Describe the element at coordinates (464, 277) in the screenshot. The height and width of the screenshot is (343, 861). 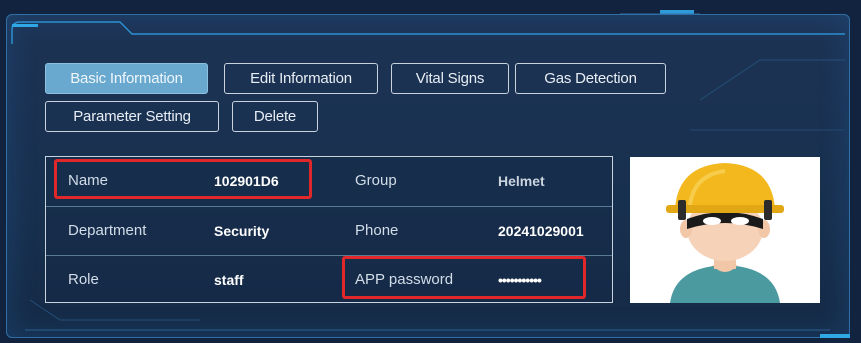
I see `password-highlight-box` at that location.